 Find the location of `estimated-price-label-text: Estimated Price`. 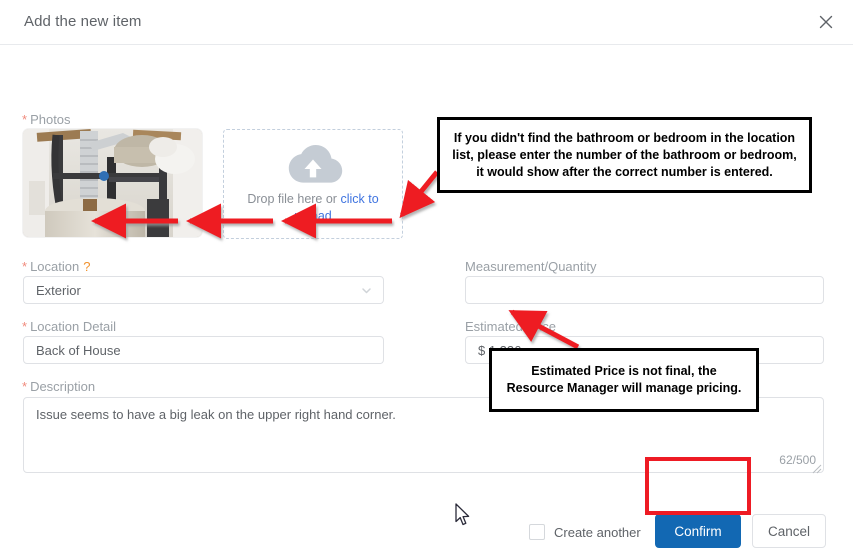

estimated-price-label-text: Estimated Price is located at coordinates (511, 326).